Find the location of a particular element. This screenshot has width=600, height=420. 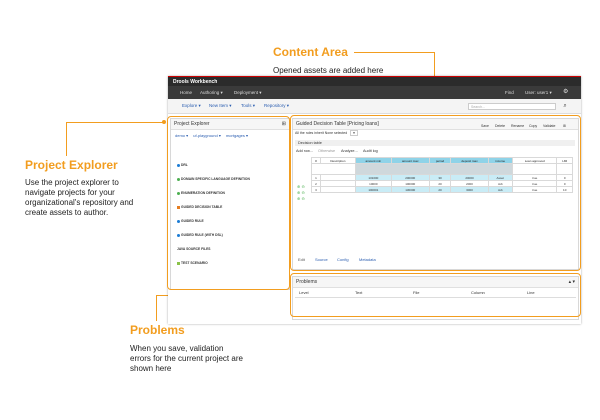

problems-callout-line-2: errors for the current project are is located at coordinates (186, 358).